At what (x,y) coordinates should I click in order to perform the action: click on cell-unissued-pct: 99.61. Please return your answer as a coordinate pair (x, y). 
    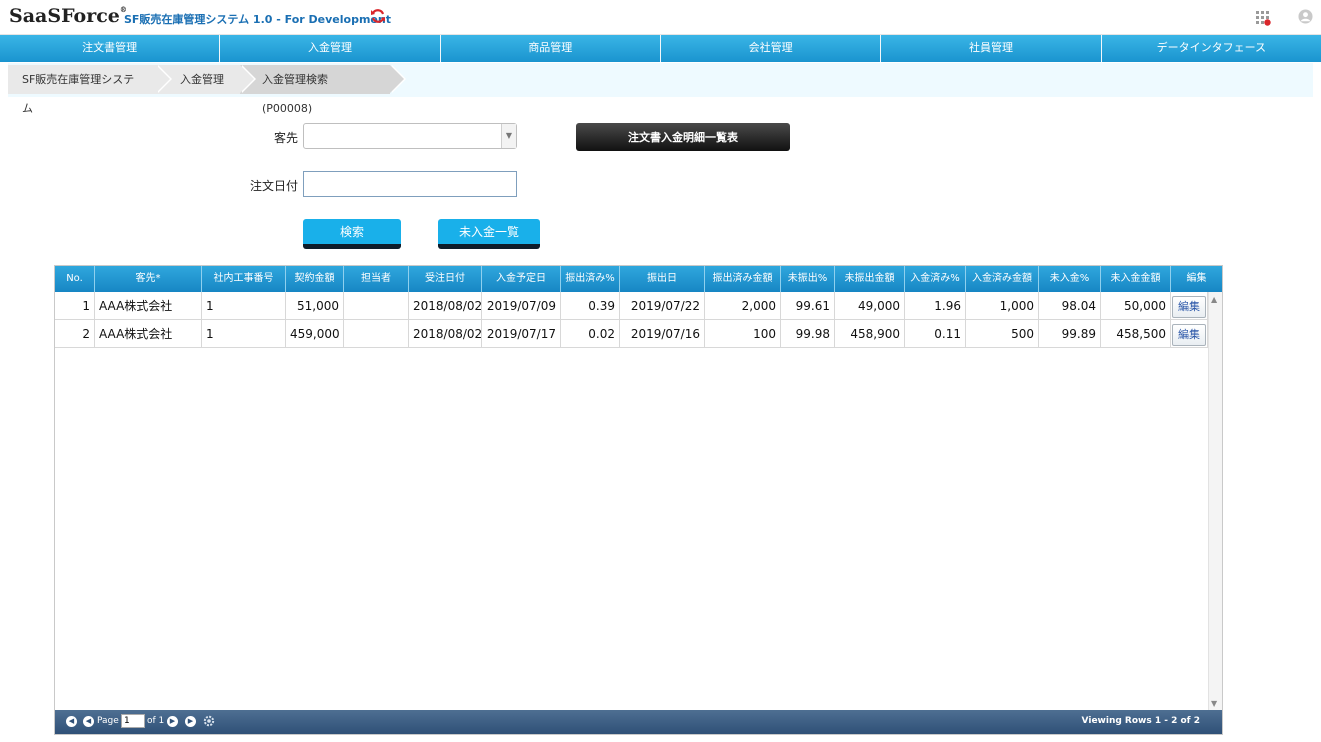
    Looking at the image, I should click on (808, 306).